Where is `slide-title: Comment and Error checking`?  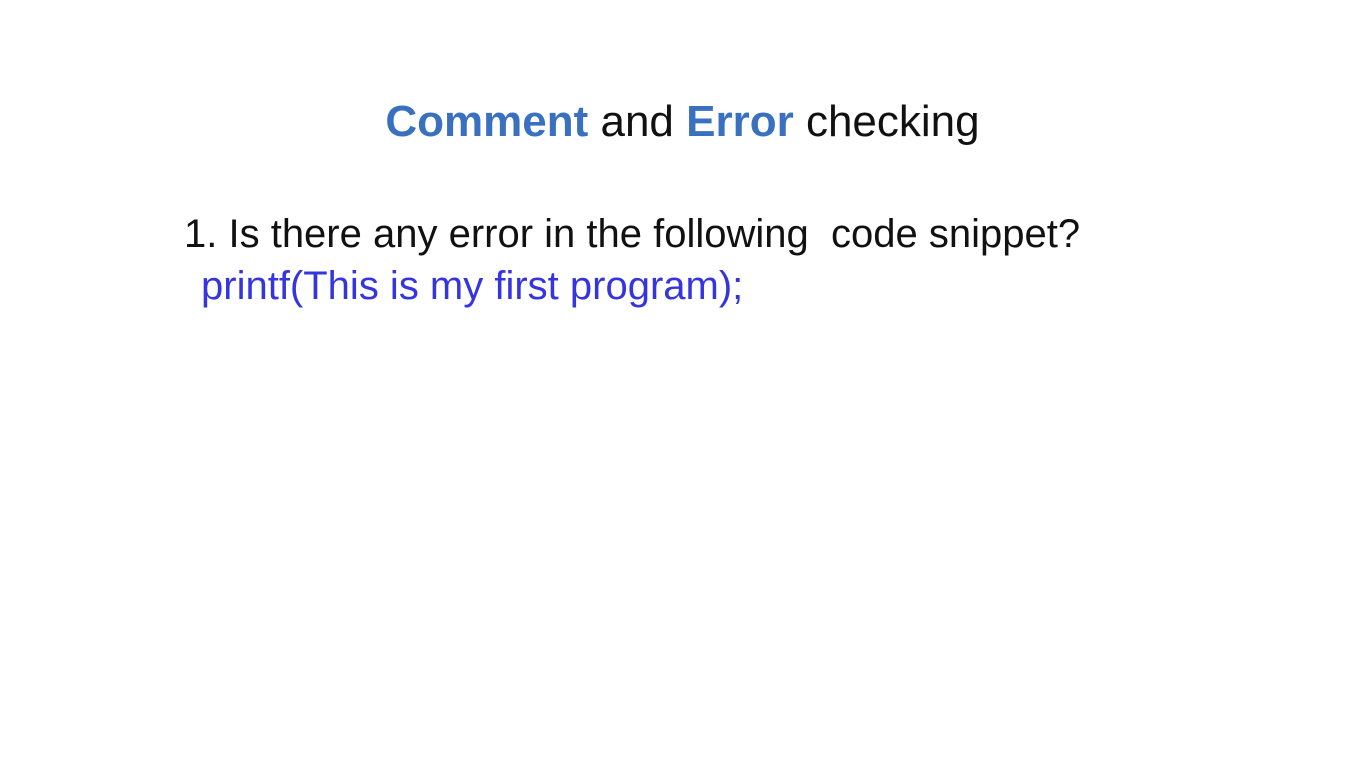
slide-title: Comment and Error checking is located at coordinates (682, 122).